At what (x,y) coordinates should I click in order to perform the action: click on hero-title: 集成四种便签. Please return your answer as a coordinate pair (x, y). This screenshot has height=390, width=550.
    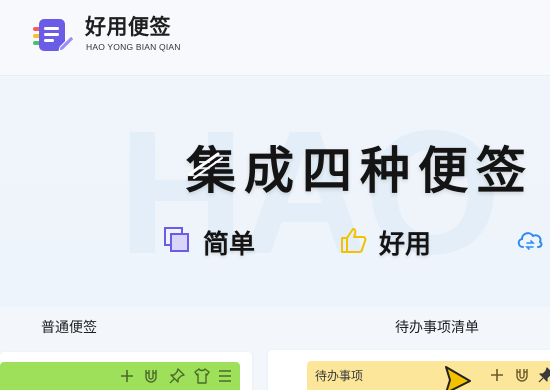
    Looking at the image, I should click on (360, 171).